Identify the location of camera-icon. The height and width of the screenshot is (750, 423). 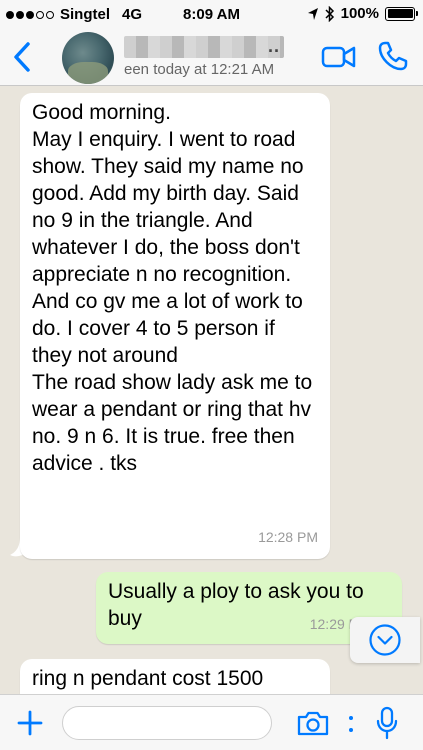
(313, 723).